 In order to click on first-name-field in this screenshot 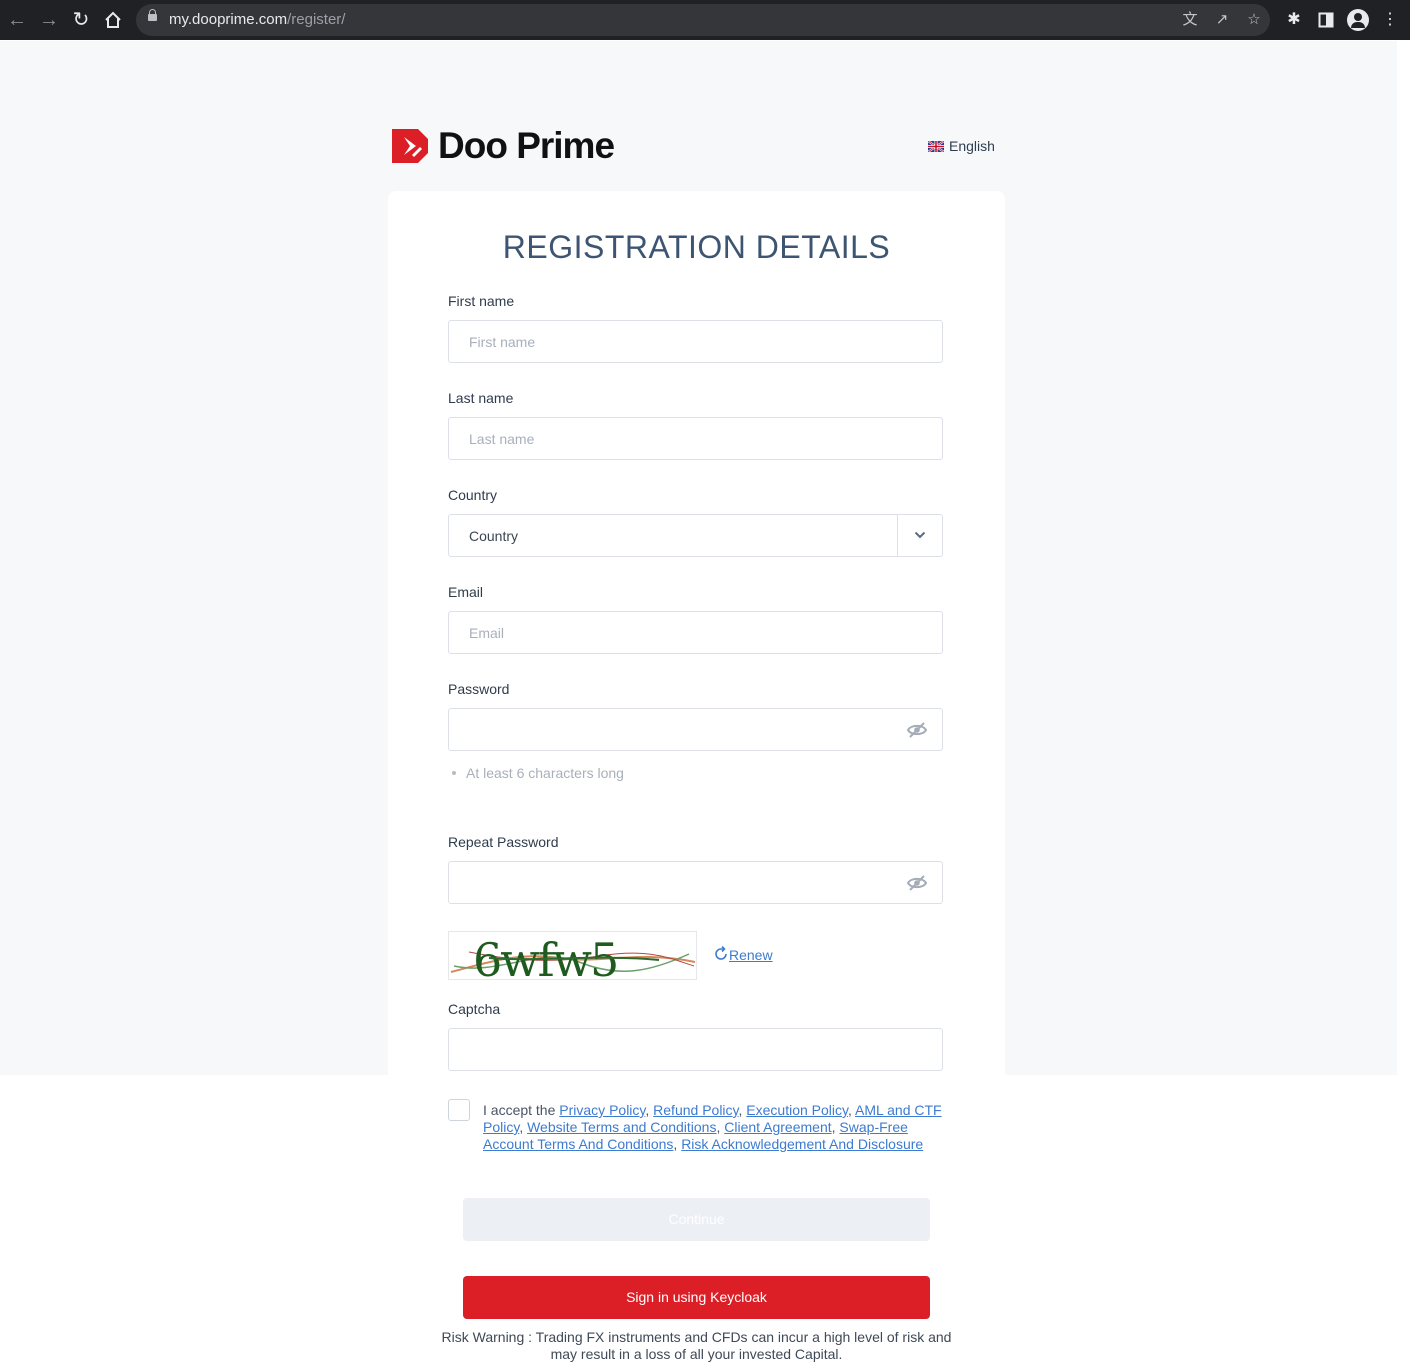, I will do `click(695, 341)`.